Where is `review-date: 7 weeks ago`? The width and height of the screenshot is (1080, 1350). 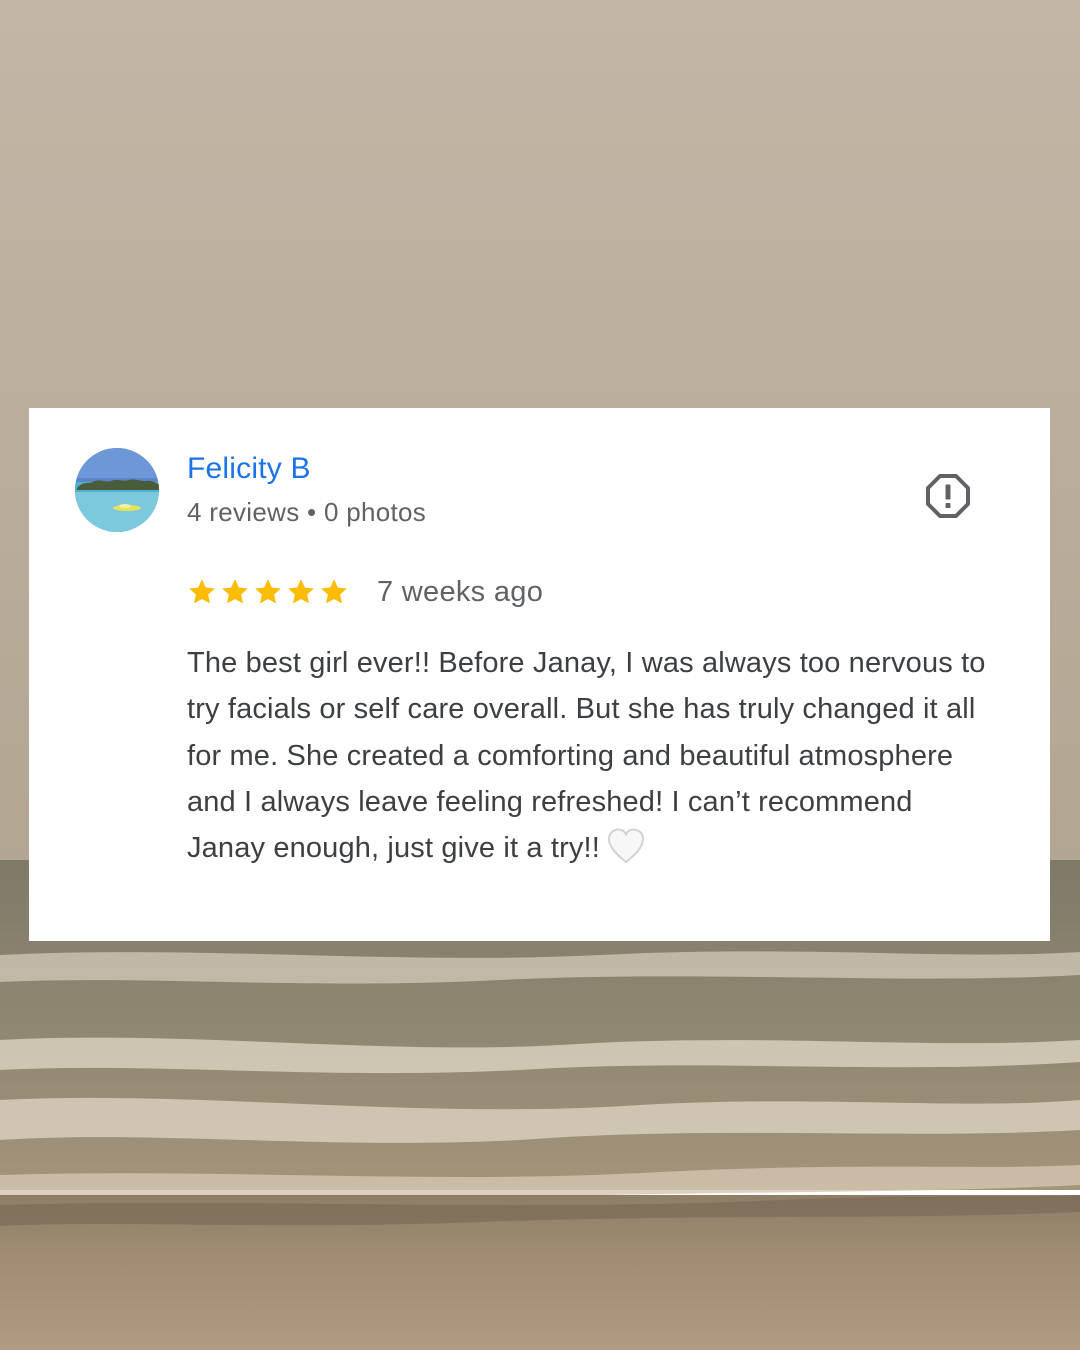 review-date: 7 weeks ago is located at coordinates (460, 591).